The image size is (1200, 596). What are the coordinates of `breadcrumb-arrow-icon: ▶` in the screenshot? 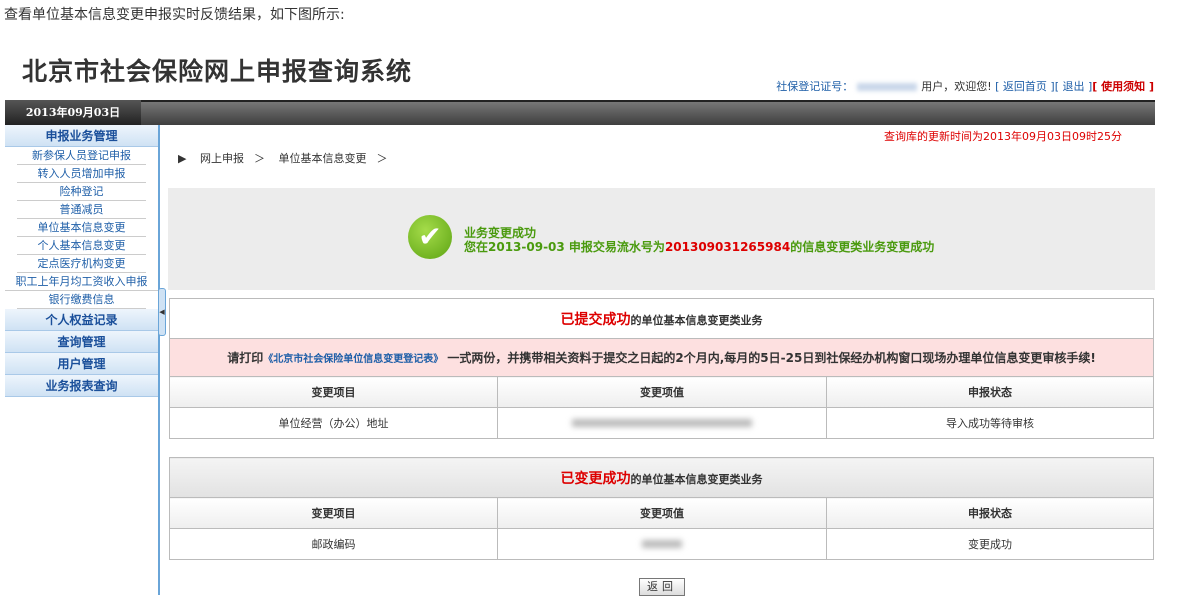 It's located at (182, 158).